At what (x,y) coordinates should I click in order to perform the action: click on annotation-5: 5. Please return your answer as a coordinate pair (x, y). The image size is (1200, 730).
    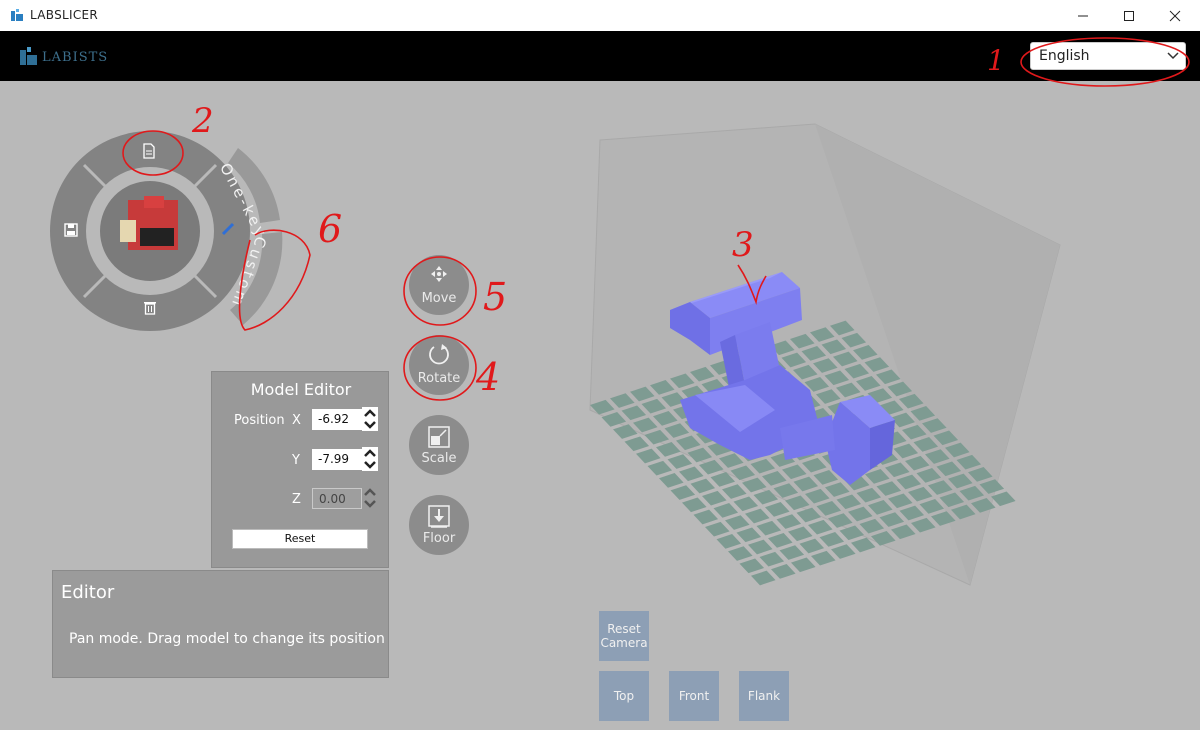
    Looking at the image, I should click on (495, 297).